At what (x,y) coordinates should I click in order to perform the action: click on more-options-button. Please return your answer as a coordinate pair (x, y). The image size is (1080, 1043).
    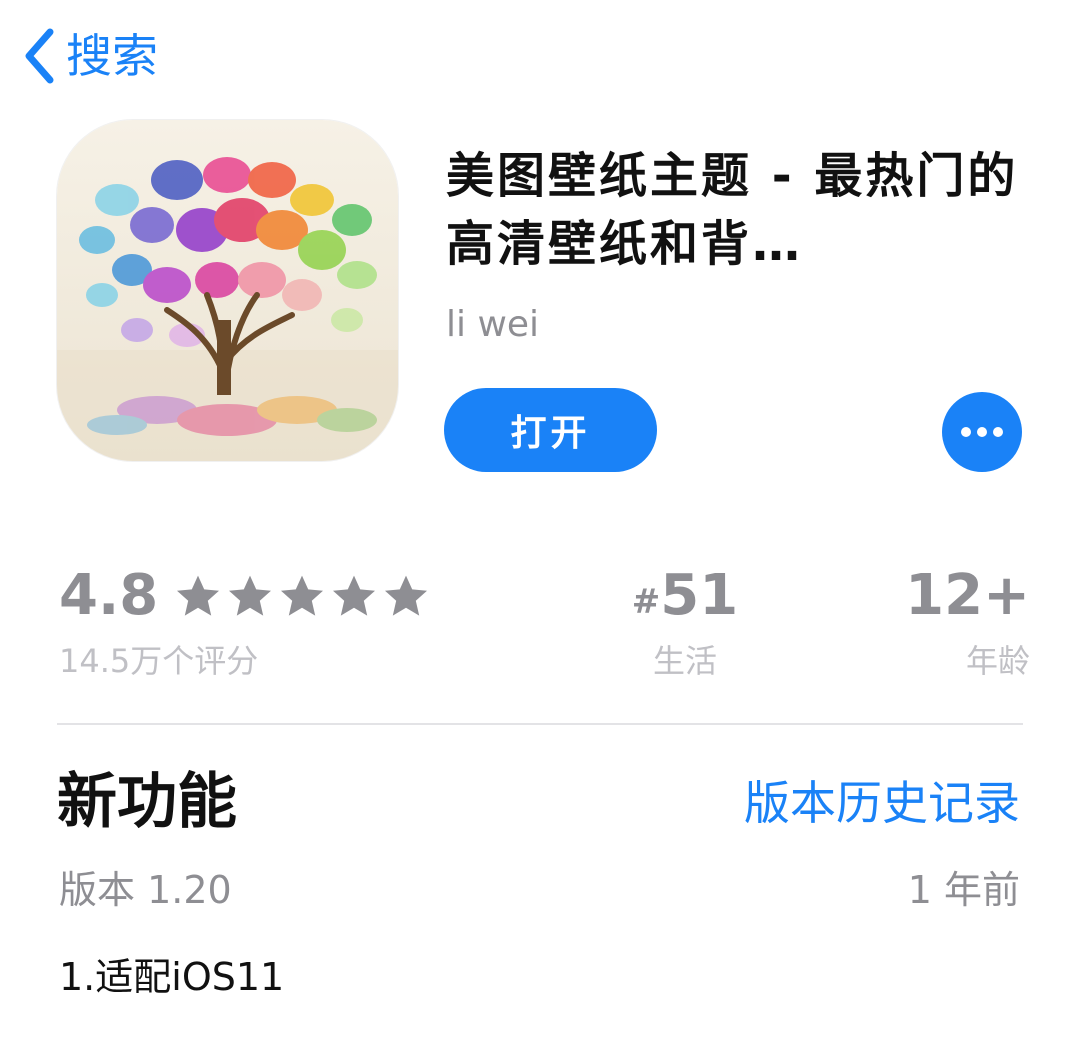
    Looking at the image, I should click on (982, 432).